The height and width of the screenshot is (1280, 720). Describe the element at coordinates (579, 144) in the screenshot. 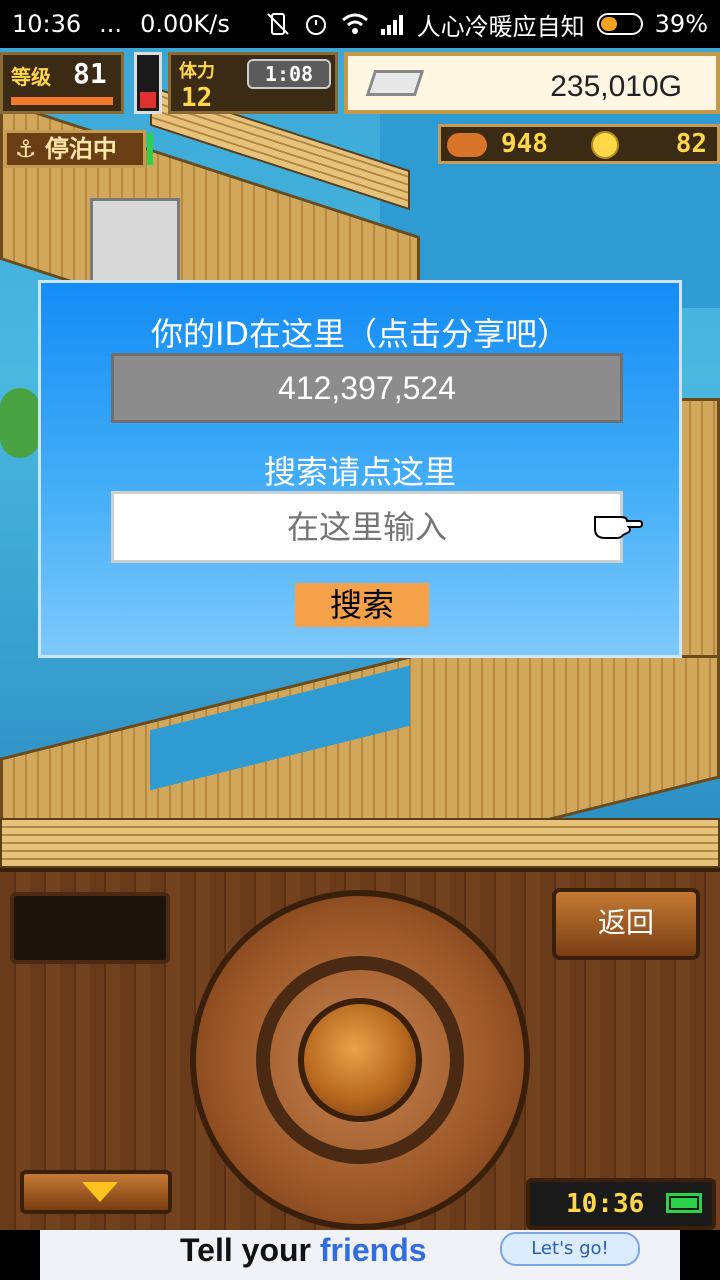

I see `resources-panel: 948 82` at that location.